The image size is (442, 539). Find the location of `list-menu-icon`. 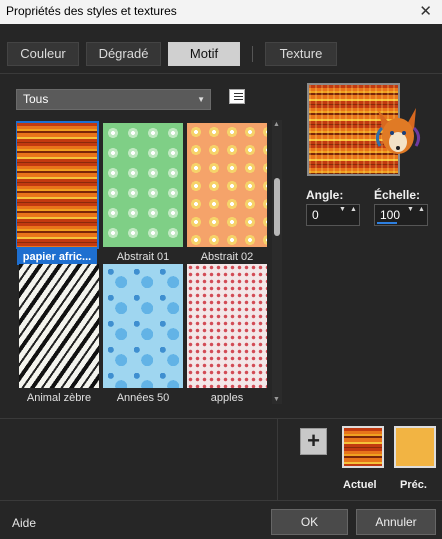

list-menu-icon is located at coordinates (237, 96).